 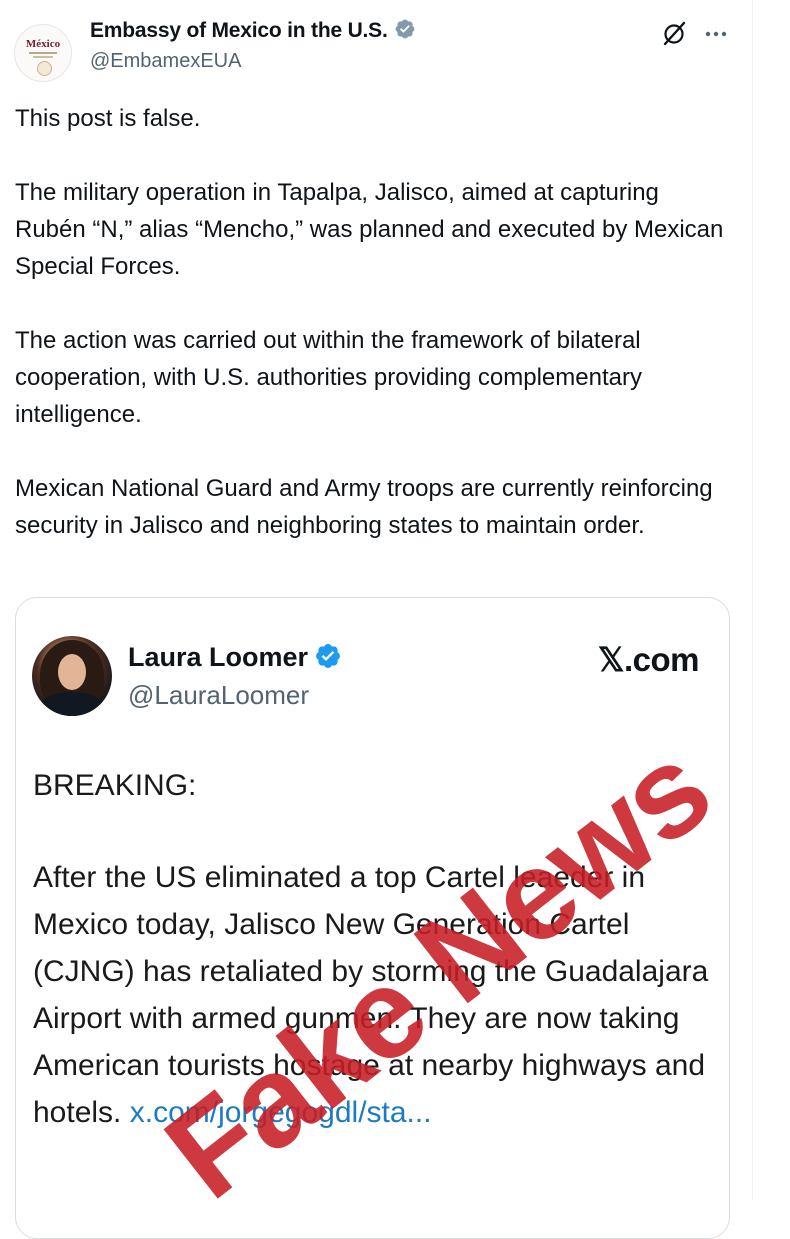 What do you see at coordinates (115, 785) in the screenshot?
I see `quoted-heading: BREAKING:` at bounding box center [115, 785].